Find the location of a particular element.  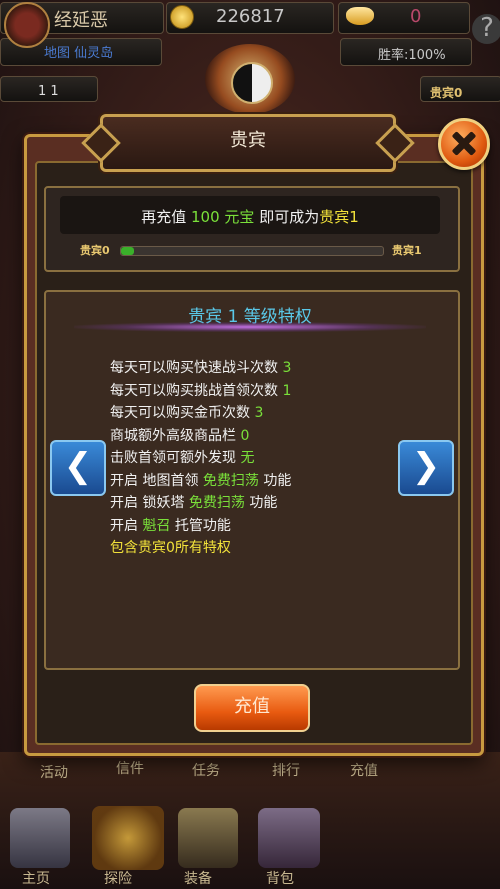

privilege-item: 开启 魁召 托管功能 is located at coordinates (200, 526).